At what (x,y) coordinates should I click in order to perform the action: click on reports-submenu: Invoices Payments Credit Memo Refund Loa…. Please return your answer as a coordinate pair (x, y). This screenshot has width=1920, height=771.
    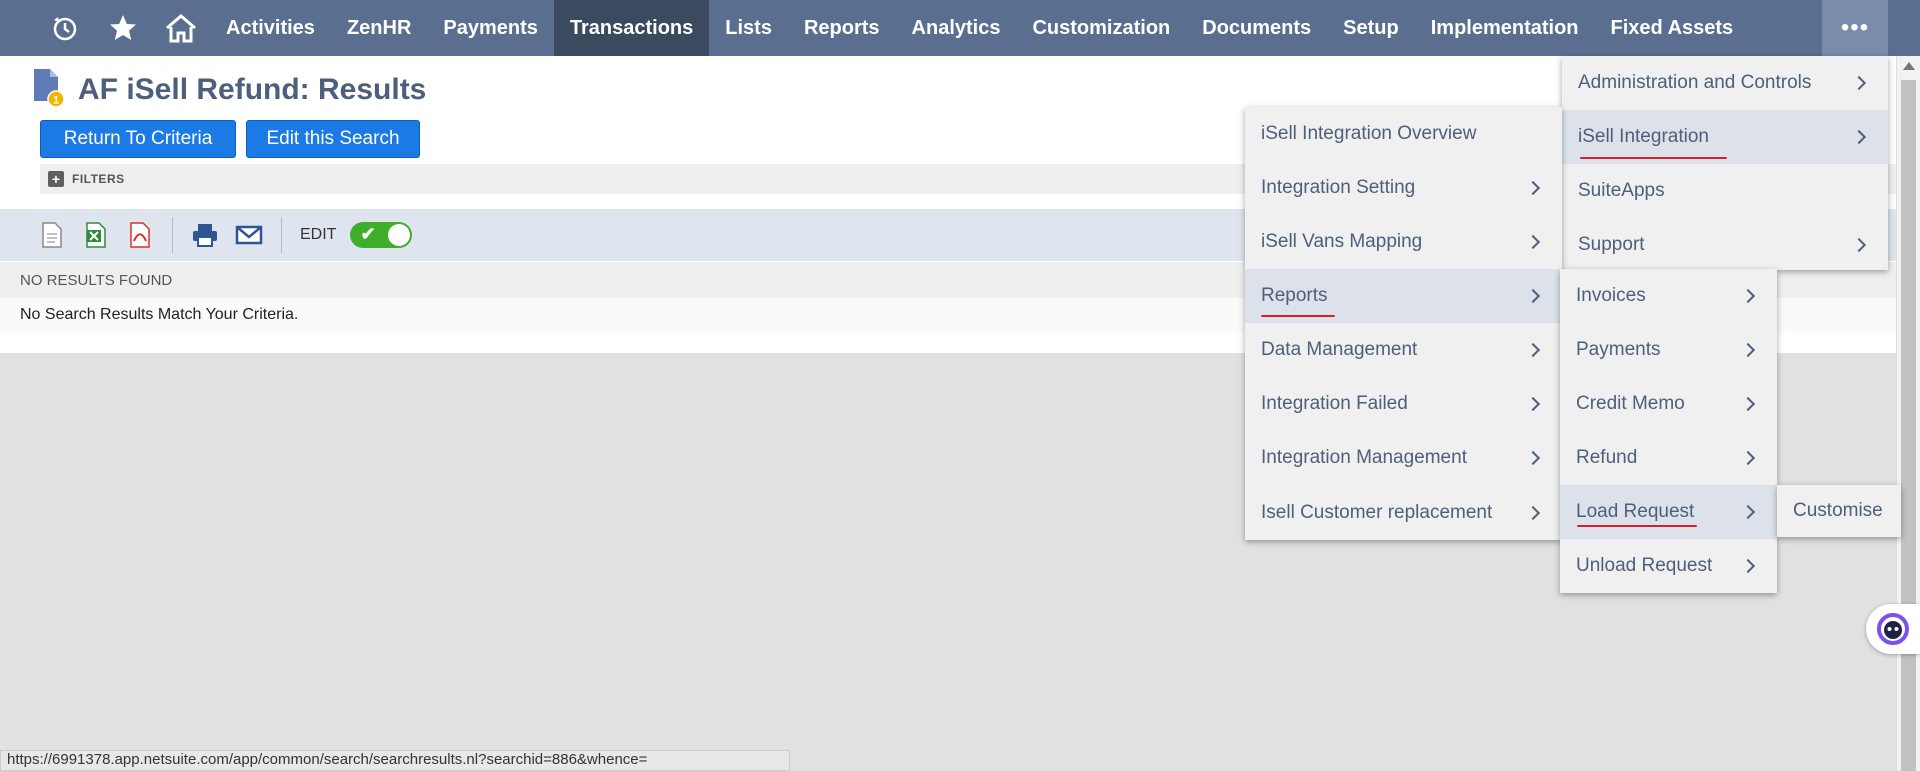
    Looking at the image, I should click on (1668, 431).